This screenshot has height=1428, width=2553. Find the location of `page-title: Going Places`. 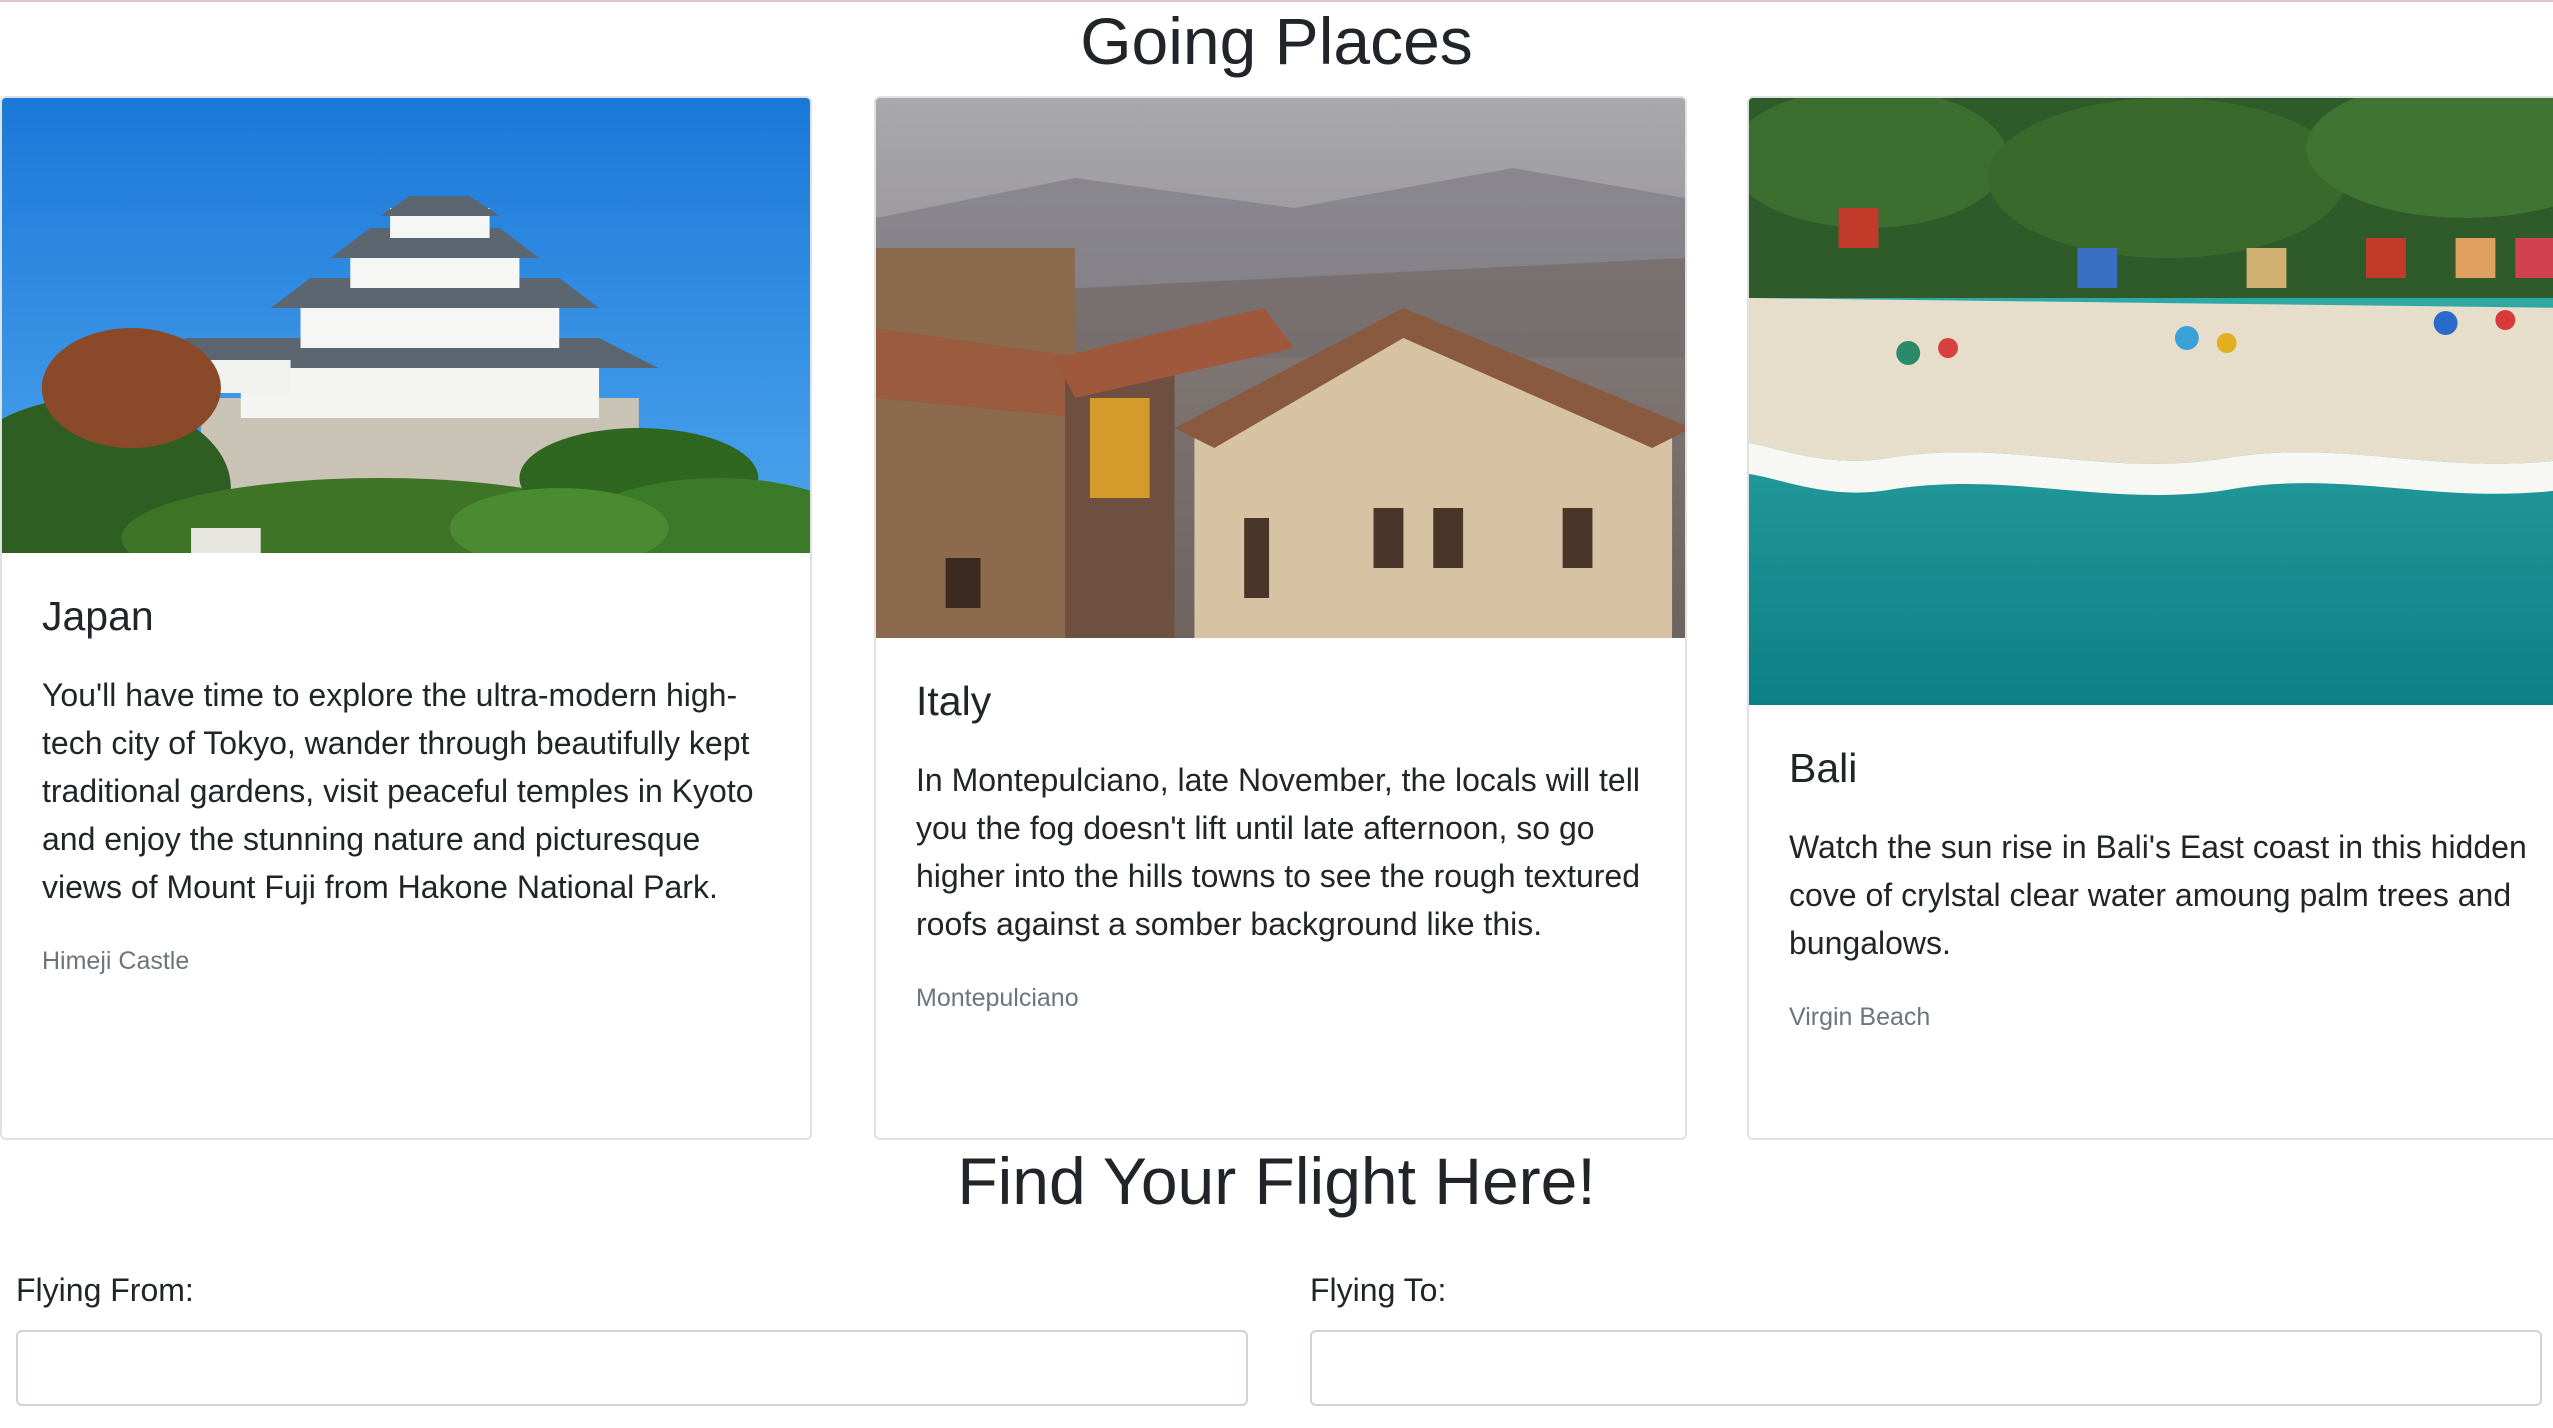

page-title: Going Places is located at coordinates (1276, 41).